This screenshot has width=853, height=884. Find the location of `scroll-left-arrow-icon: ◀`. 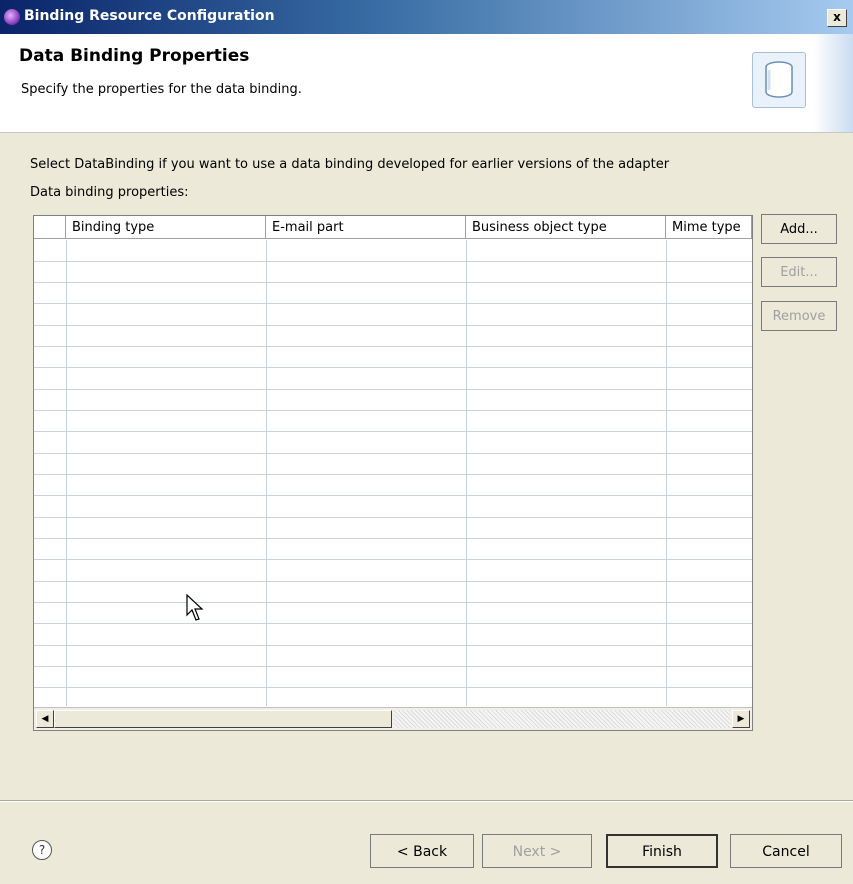

scroll-left-arrow-icon: ◀ is located at coordinates (45, 719).